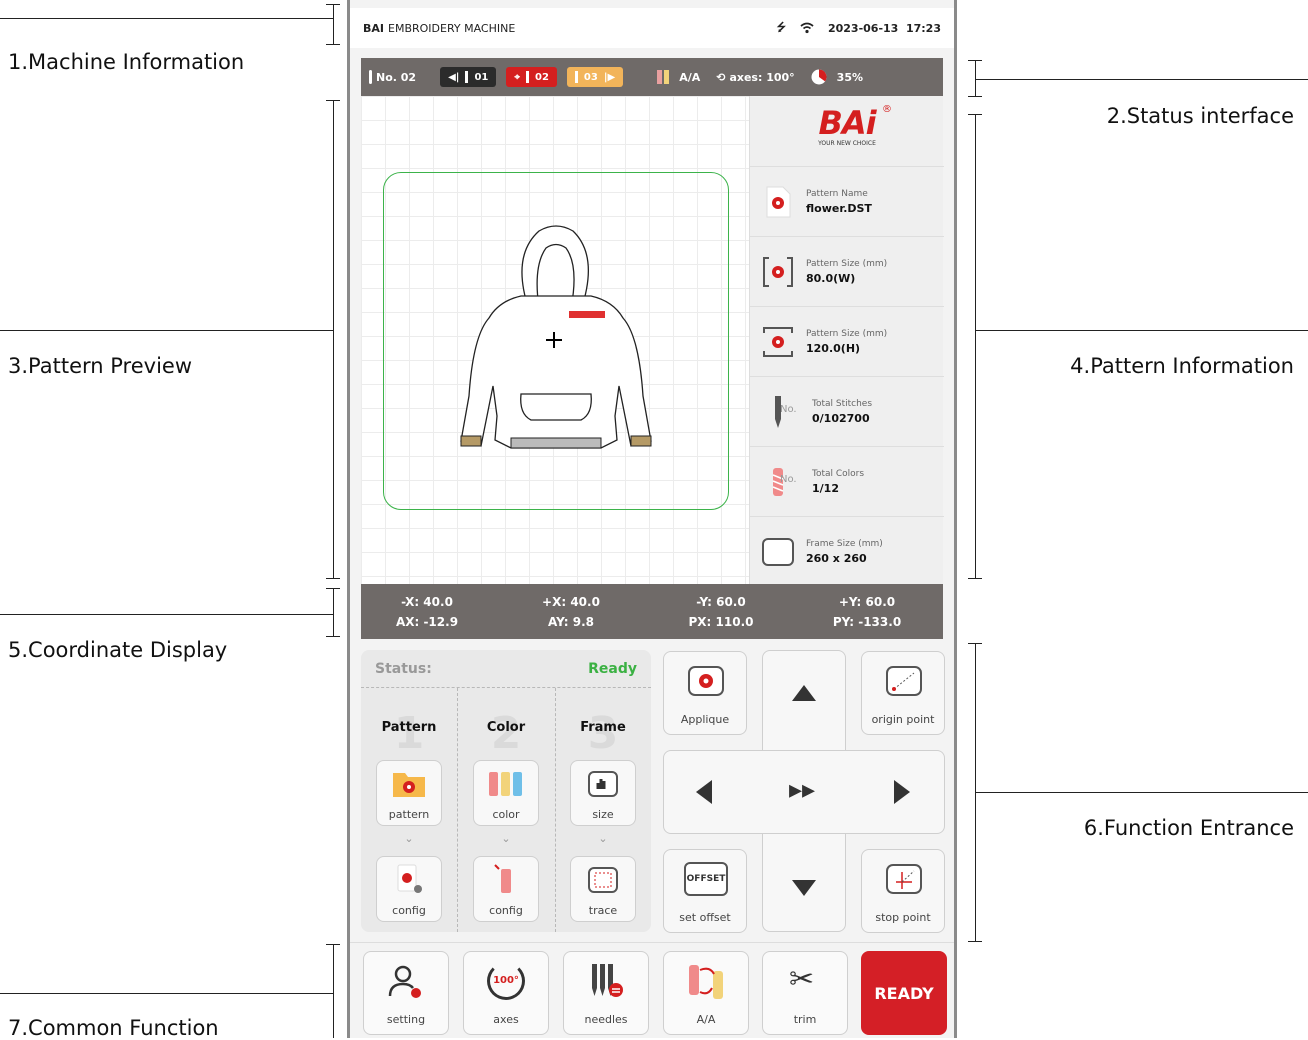 The image size is (1308, 1040). I want to click on tile-label: config, so click(409, 910).